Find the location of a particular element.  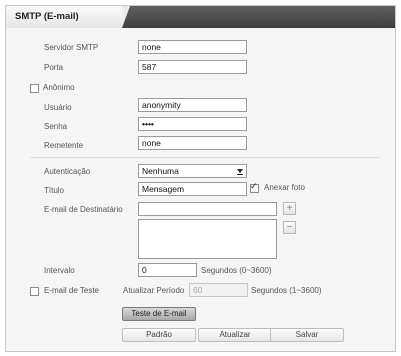

default-button: Padrão is located at coordinates (159, 335).